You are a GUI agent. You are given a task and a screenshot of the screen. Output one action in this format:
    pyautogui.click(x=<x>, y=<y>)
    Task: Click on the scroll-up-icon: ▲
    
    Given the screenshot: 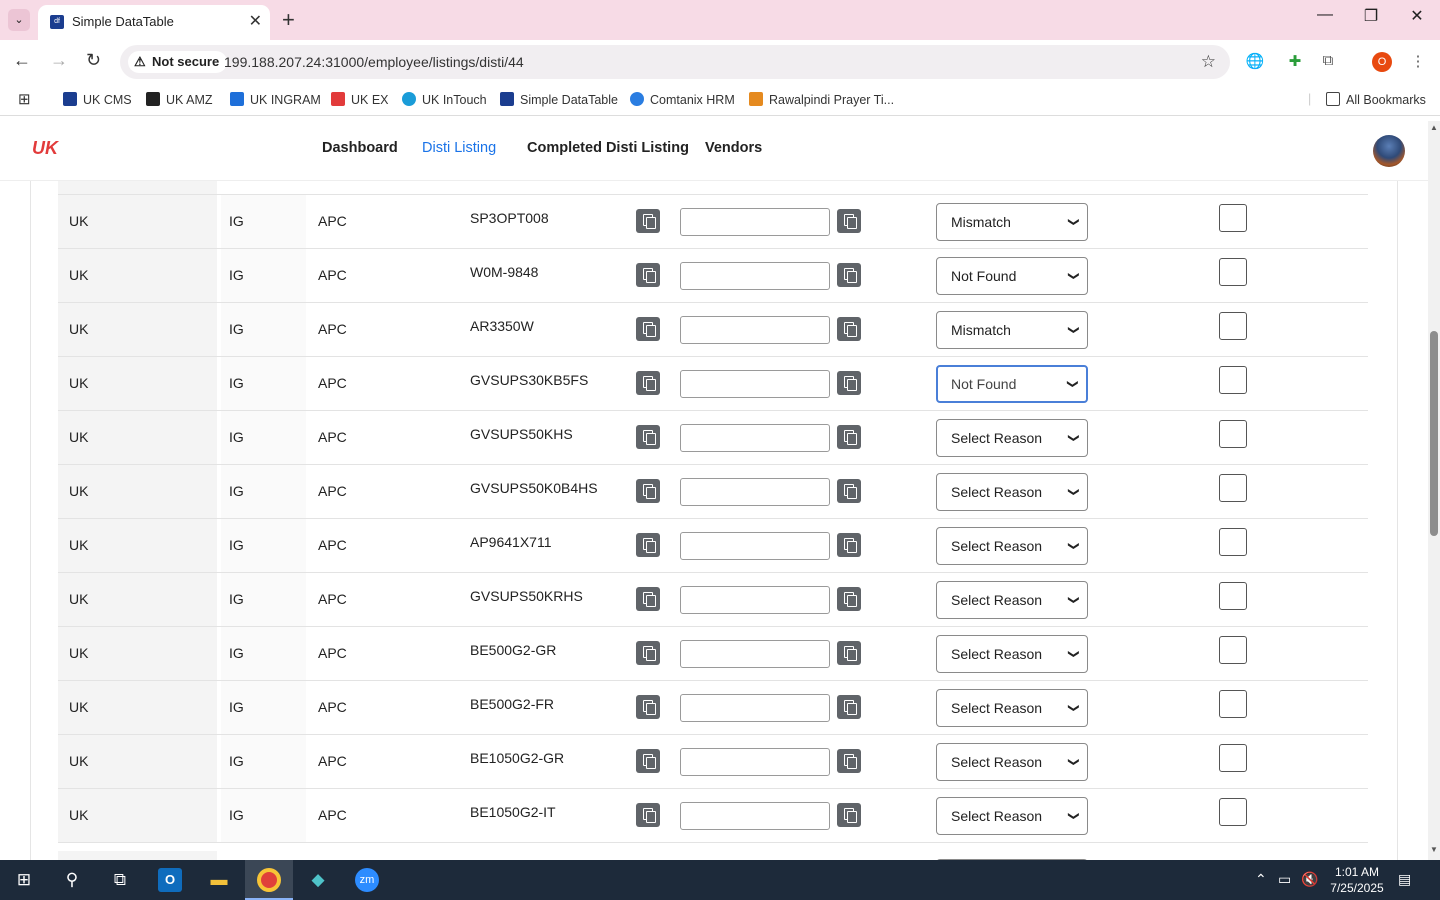 What is the action you would take?
    pyautogui.click(x=1434, y=127)
    